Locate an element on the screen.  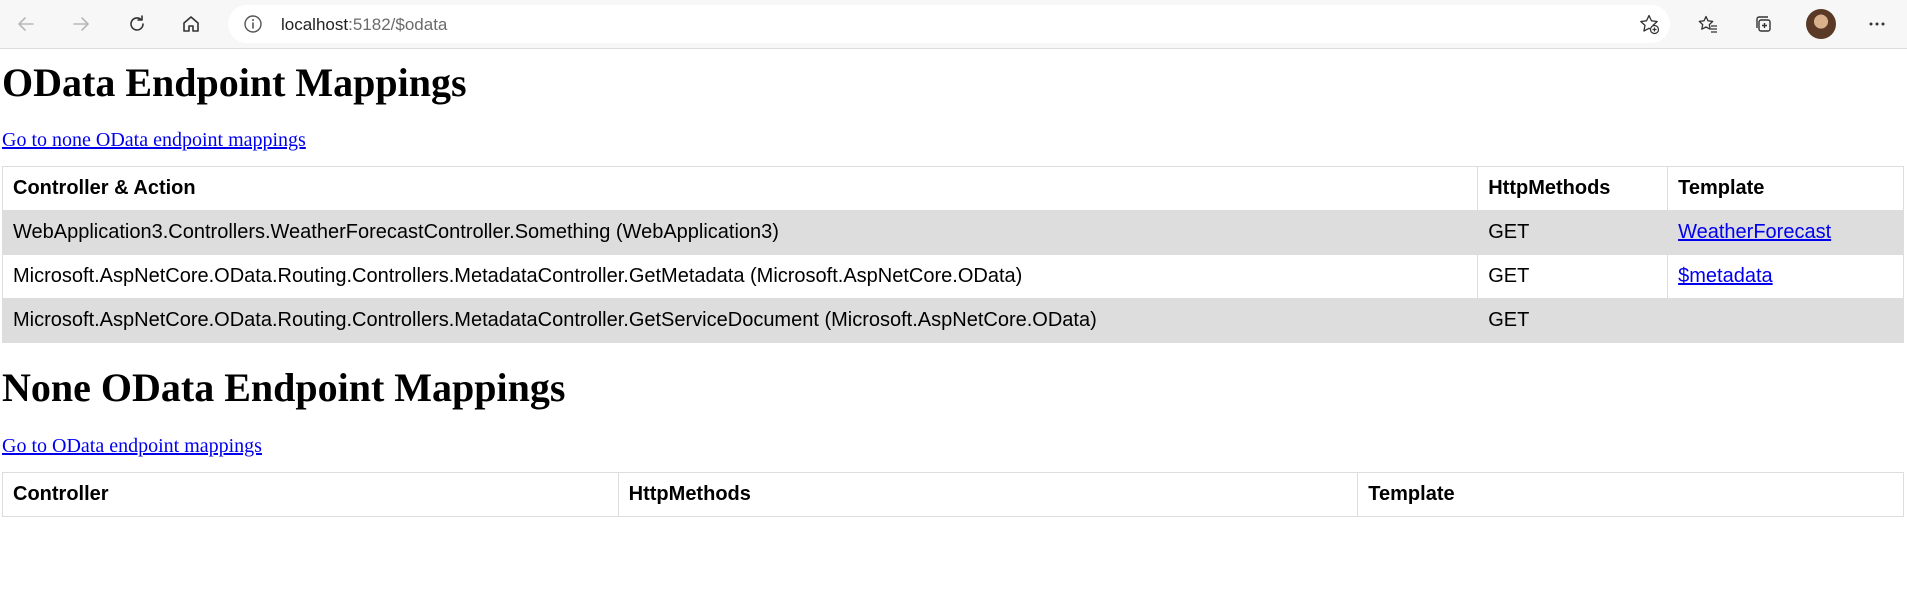
non-odata-heading: None OData Endpoint Mappings is located at coordinates (284, 387).